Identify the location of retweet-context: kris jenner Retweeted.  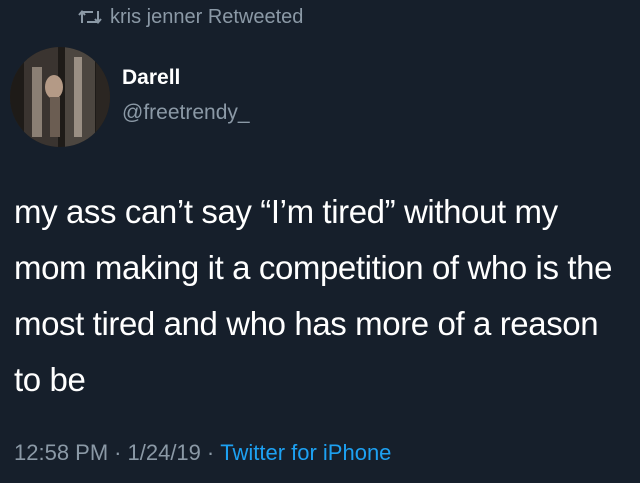
(190, 17).